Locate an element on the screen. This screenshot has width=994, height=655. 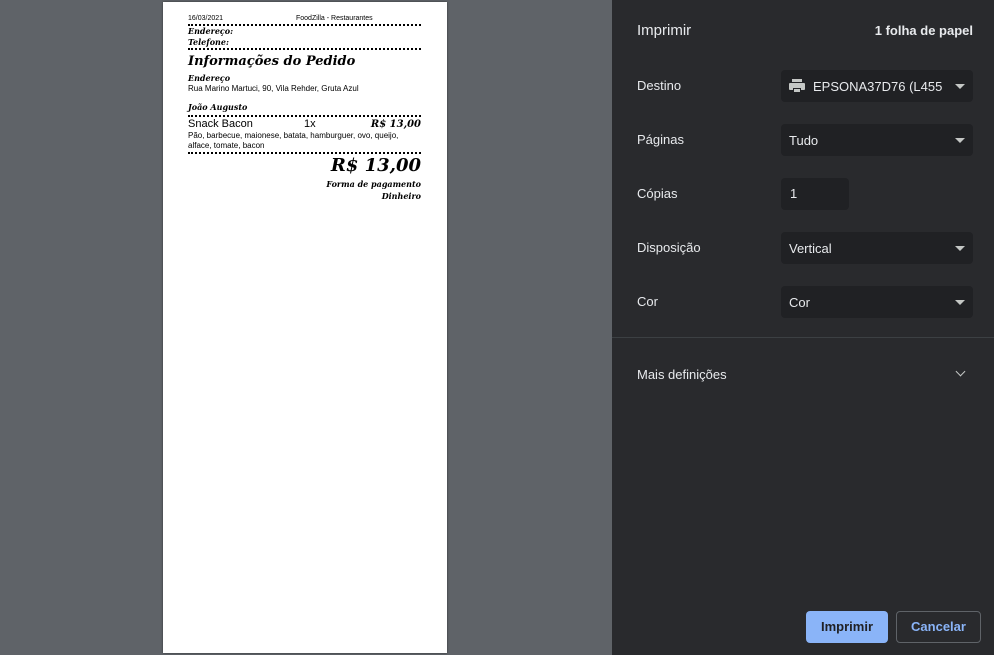
pages-value: Tudo is located at coordinates (804, 140).